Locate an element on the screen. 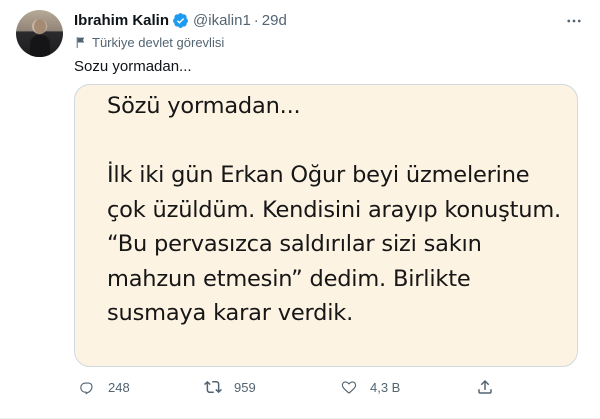 This screenshot has height=419, width=600. government-label: Türkiye devlet görevlisi is located at coordinates (149, 42).